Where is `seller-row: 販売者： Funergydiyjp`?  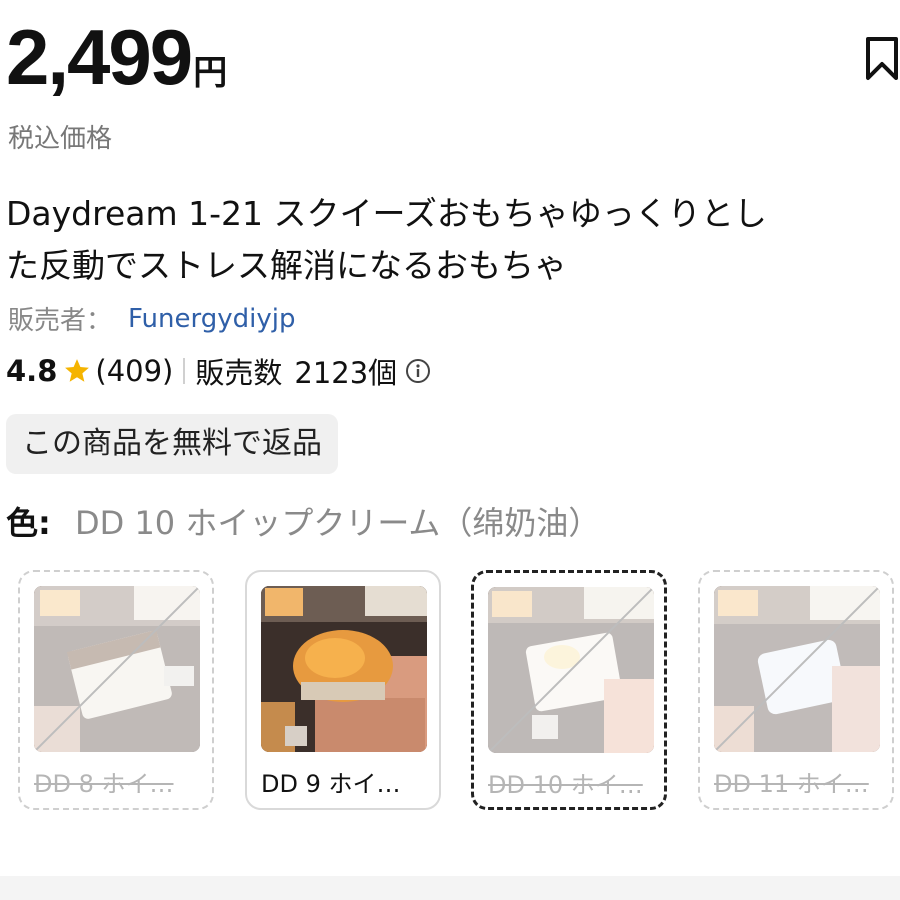 seller-row: 販売者： Funergydiyjp is located at coordinates (151, 318).